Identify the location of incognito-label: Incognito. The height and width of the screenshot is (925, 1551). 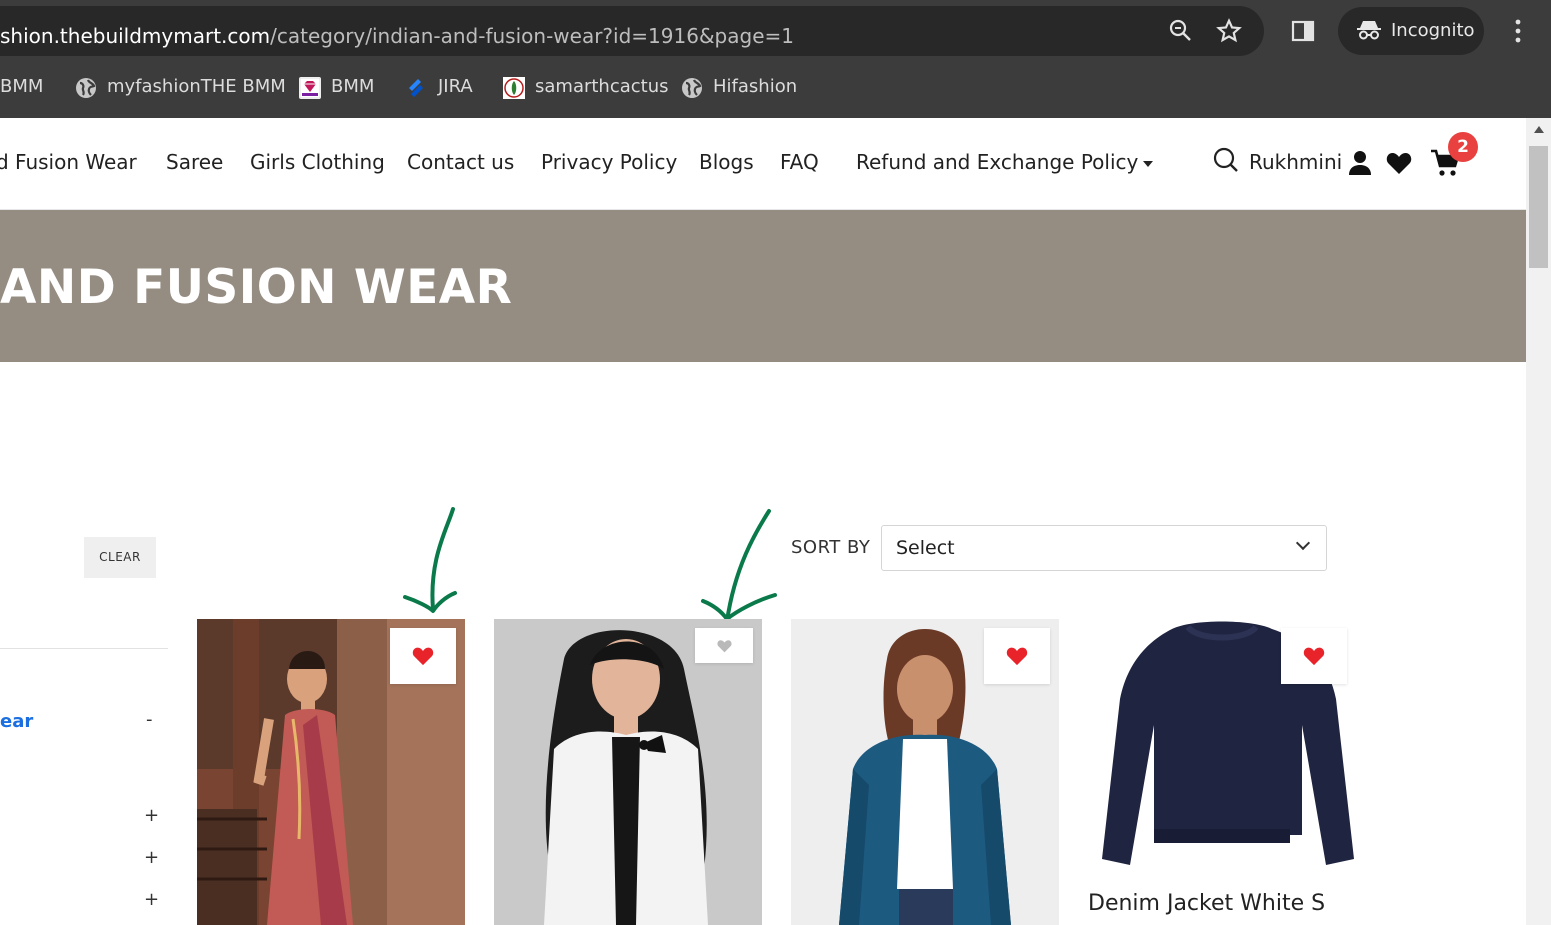
(1433, 30).